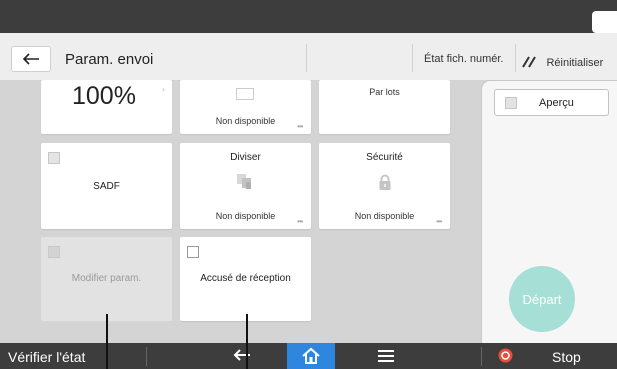 The width and height of the screenshot is (617, 369). I want to click on modify-params-tile: Modifier param., so click(106, 279).